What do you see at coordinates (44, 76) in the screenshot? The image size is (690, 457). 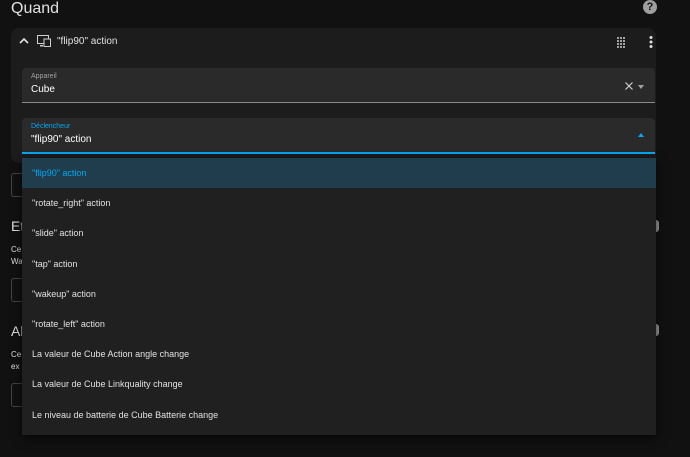 I see `device-select-label: Appareil` at bounding box center [44, 76].